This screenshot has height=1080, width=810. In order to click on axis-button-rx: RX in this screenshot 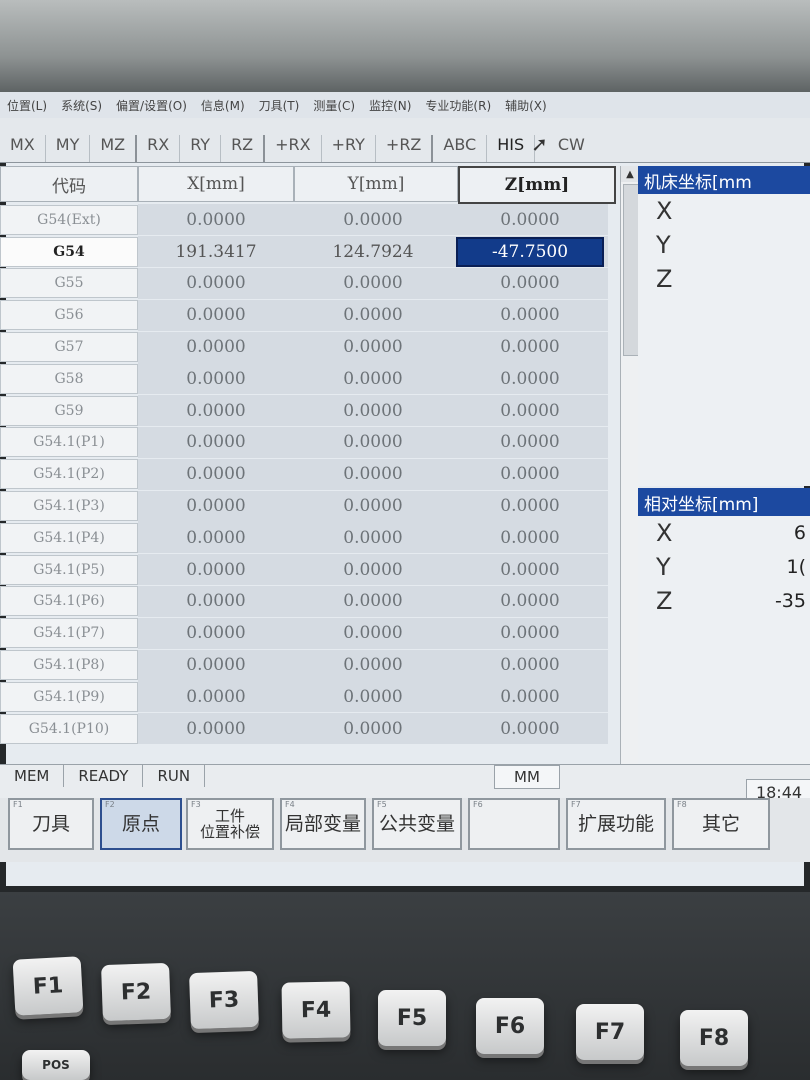, I will do `click(159, 148)`.